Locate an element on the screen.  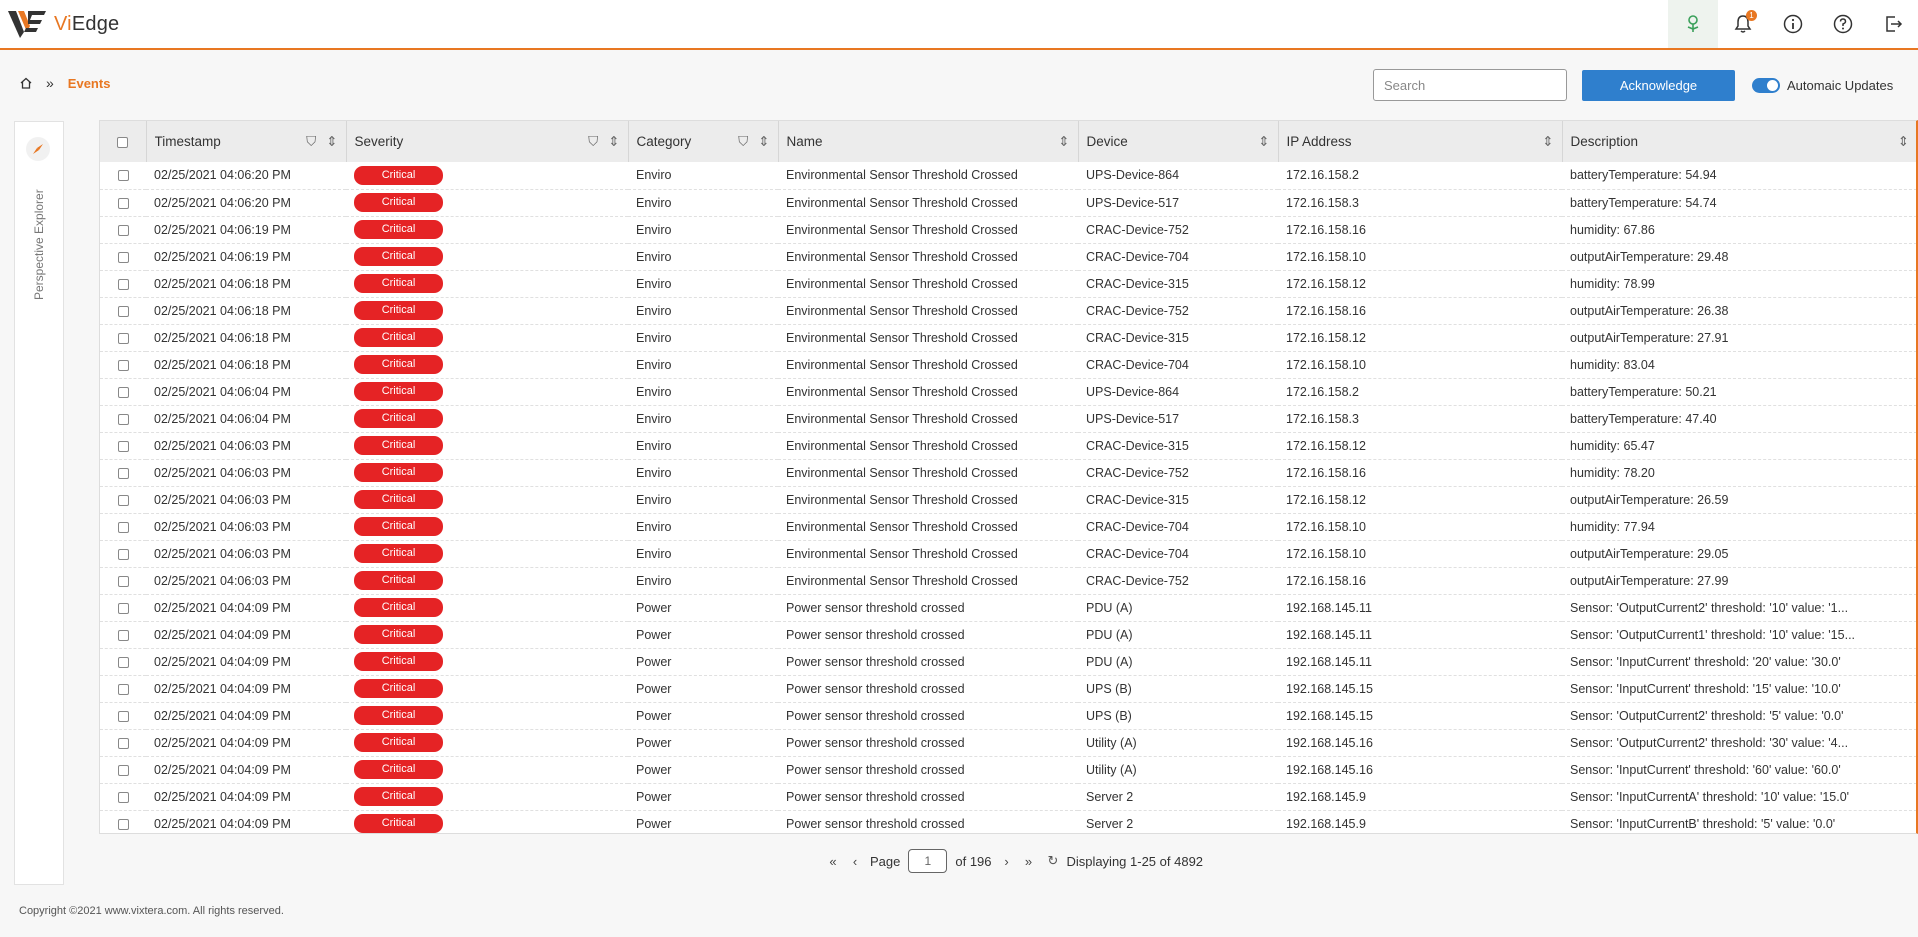
breadcrumb-current: Events is located at coordinates (89, 83).